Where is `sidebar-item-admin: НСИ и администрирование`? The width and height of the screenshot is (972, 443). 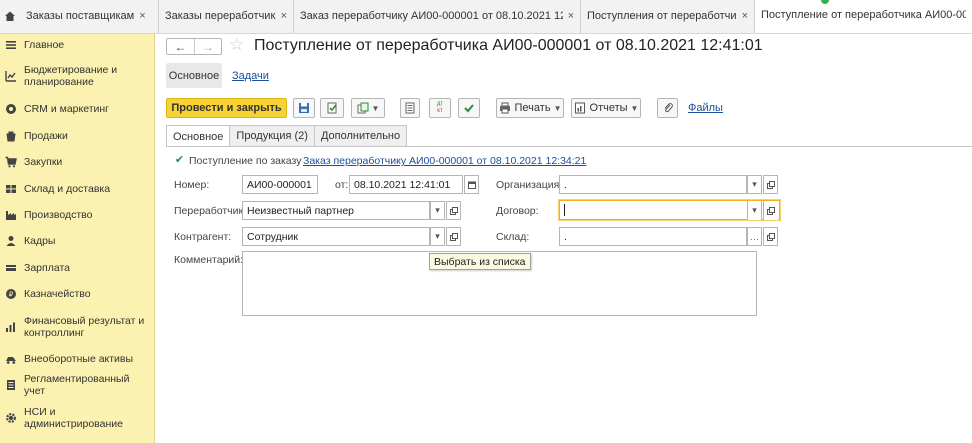 sidebar-item-admin: НСИ и администрирование is located at coordinates (77, 418).